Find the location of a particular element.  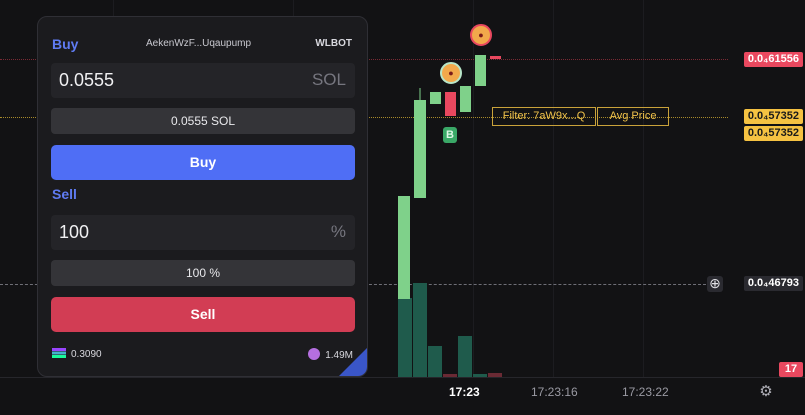

time-axis: 17:23 17:23:16 17:23:22 ⚙ is located at coordinates (402, 396).